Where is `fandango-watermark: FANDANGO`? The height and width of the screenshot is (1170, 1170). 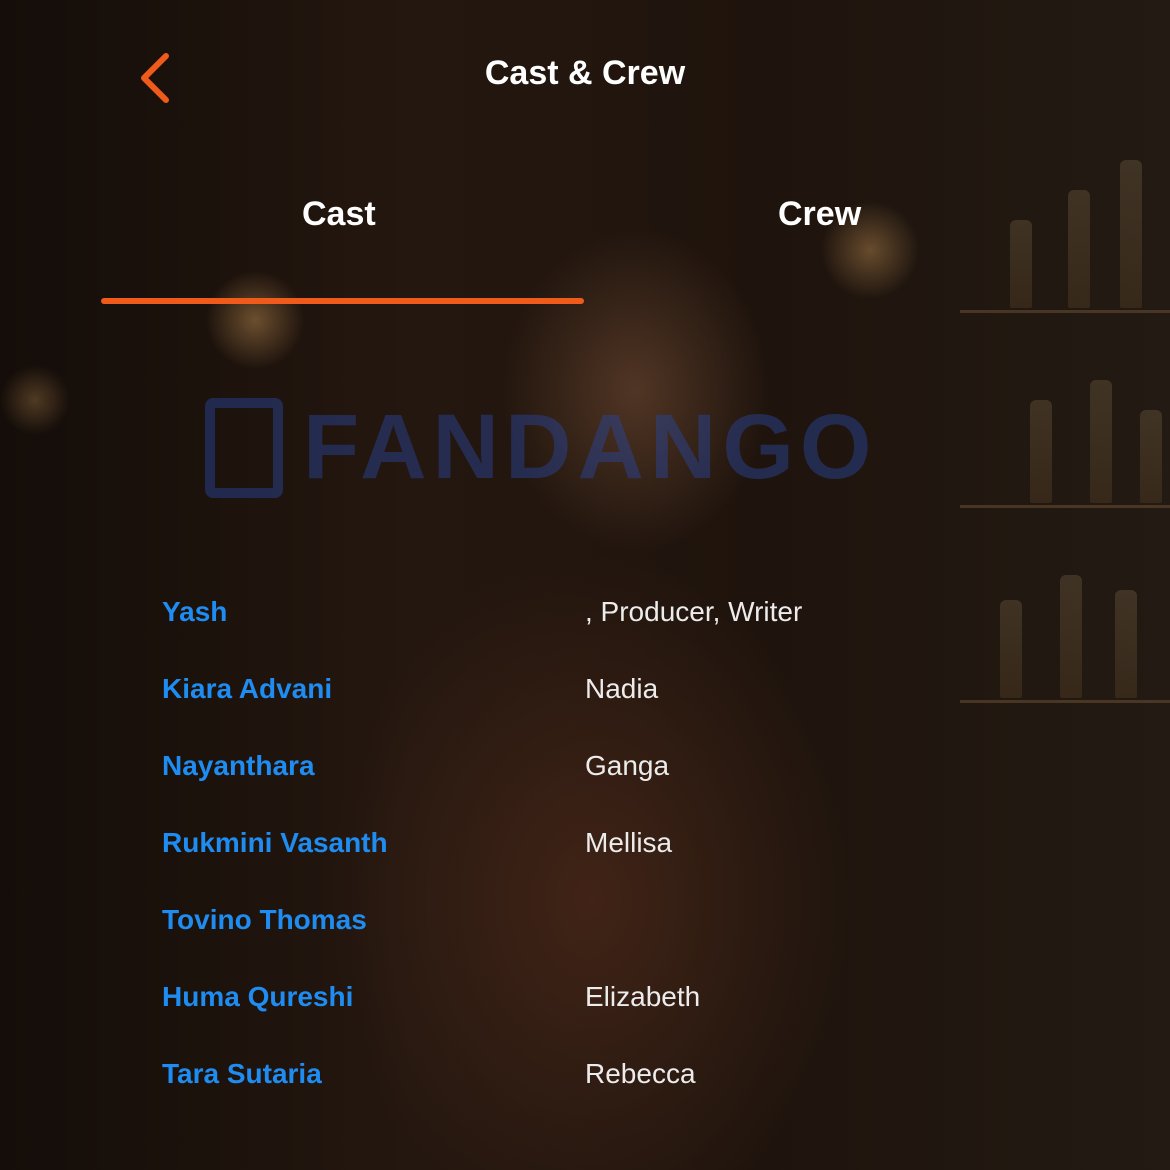 fandango-watermark: FANDANGO is located at coordinates (541, 447).